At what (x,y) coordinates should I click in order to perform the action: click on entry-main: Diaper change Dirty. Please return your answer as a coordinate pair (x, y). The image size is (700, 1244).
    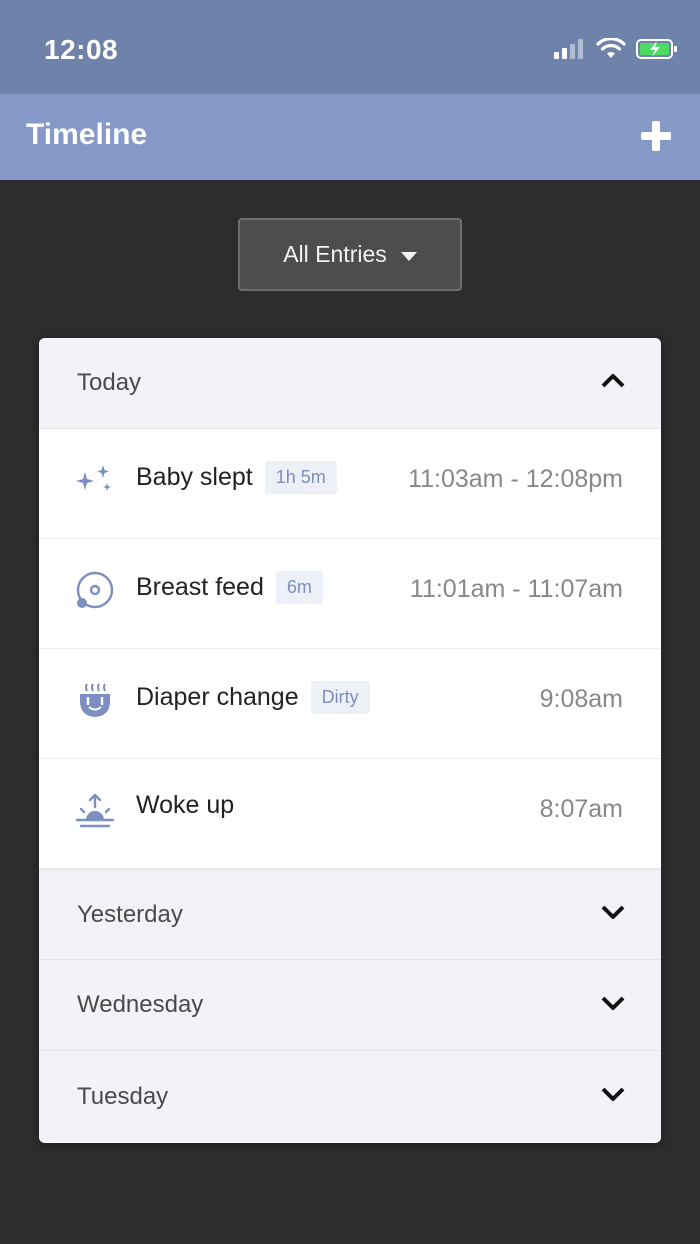
    Looking at the image, I should click on (253, 697).